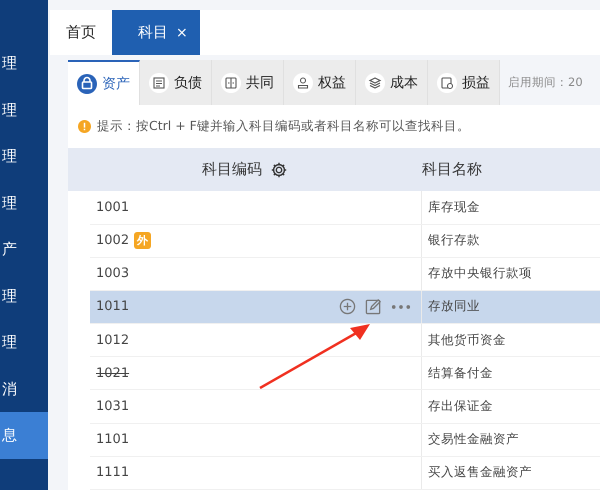 This screenshot has height=490, width=600. What do you see at coordinates (480, 473) in the screenshot?
I see `account-name: 买入返售金融资产` at bounding box center [480, 473].